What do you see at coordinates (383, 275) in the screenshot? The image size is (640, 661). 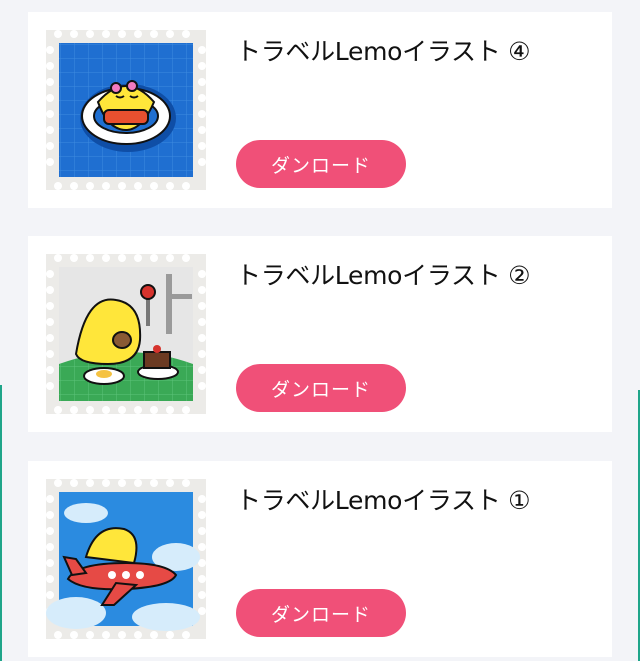 I see `illustration-title: トラベルLemoイラスト ②` at bounding box center [383, 275].